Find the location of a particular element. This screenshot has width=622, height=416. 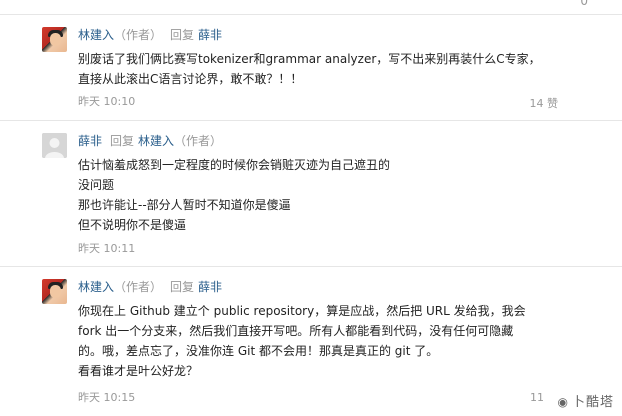

like-count: 14 赞 is located at coordinates (544, 103).